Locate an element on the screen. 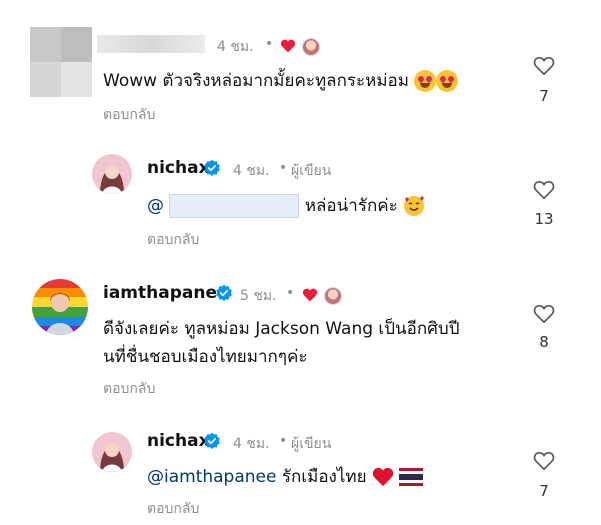  like-count: 13 is located at coordinates (544, 219).